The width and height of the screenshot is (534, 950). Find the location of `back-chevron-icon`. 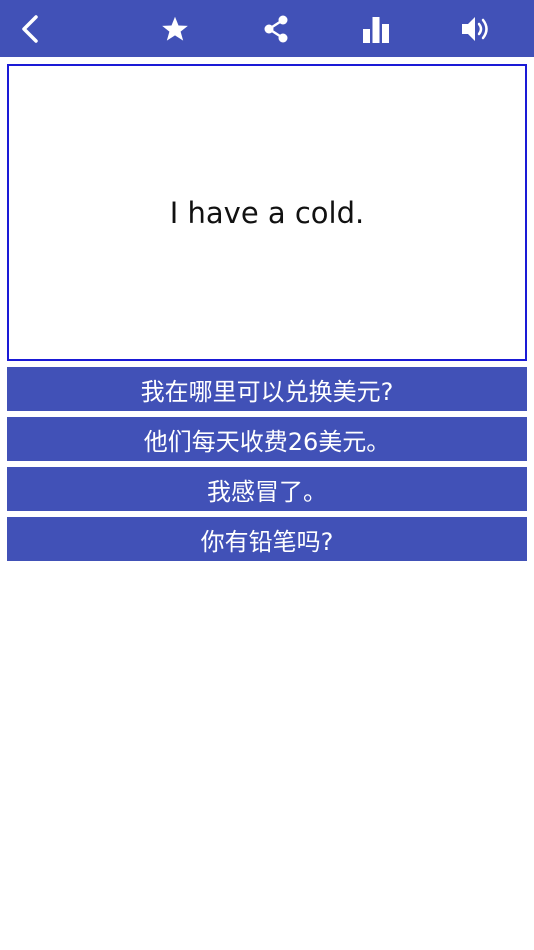

back-chevron-icon is located at coordinates (30, 28).